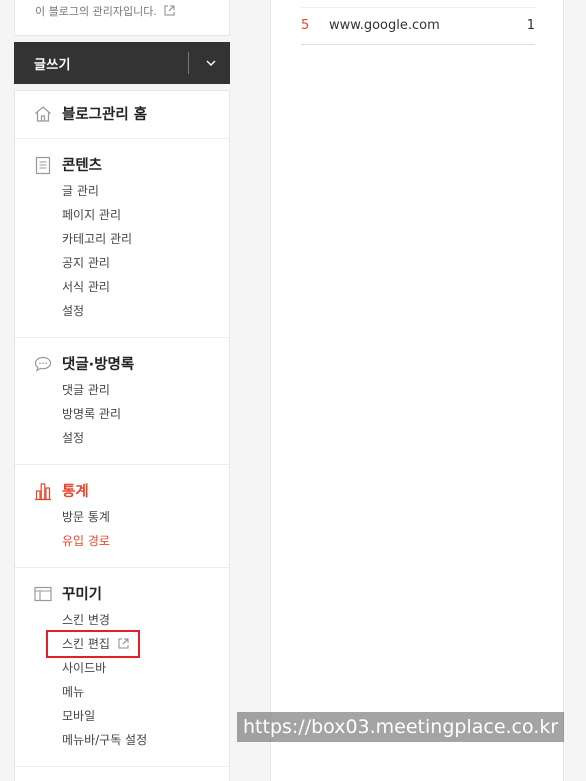 Image resolution: width=586 pixels, height=781 pixels. I want to click on document-icon, so click(43, 165).